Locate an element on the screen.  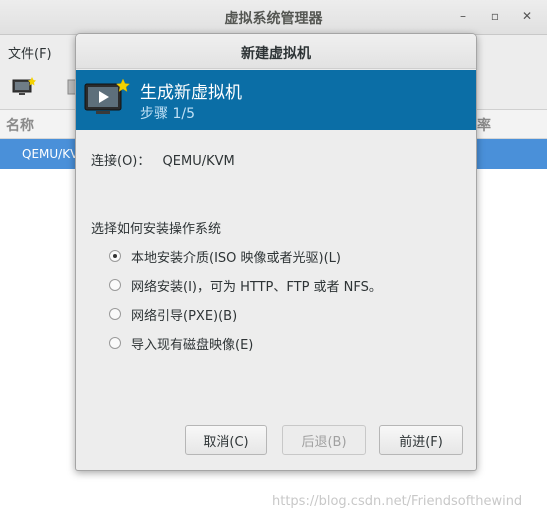
minimize-icon: – is located at coordinates (463, 16).